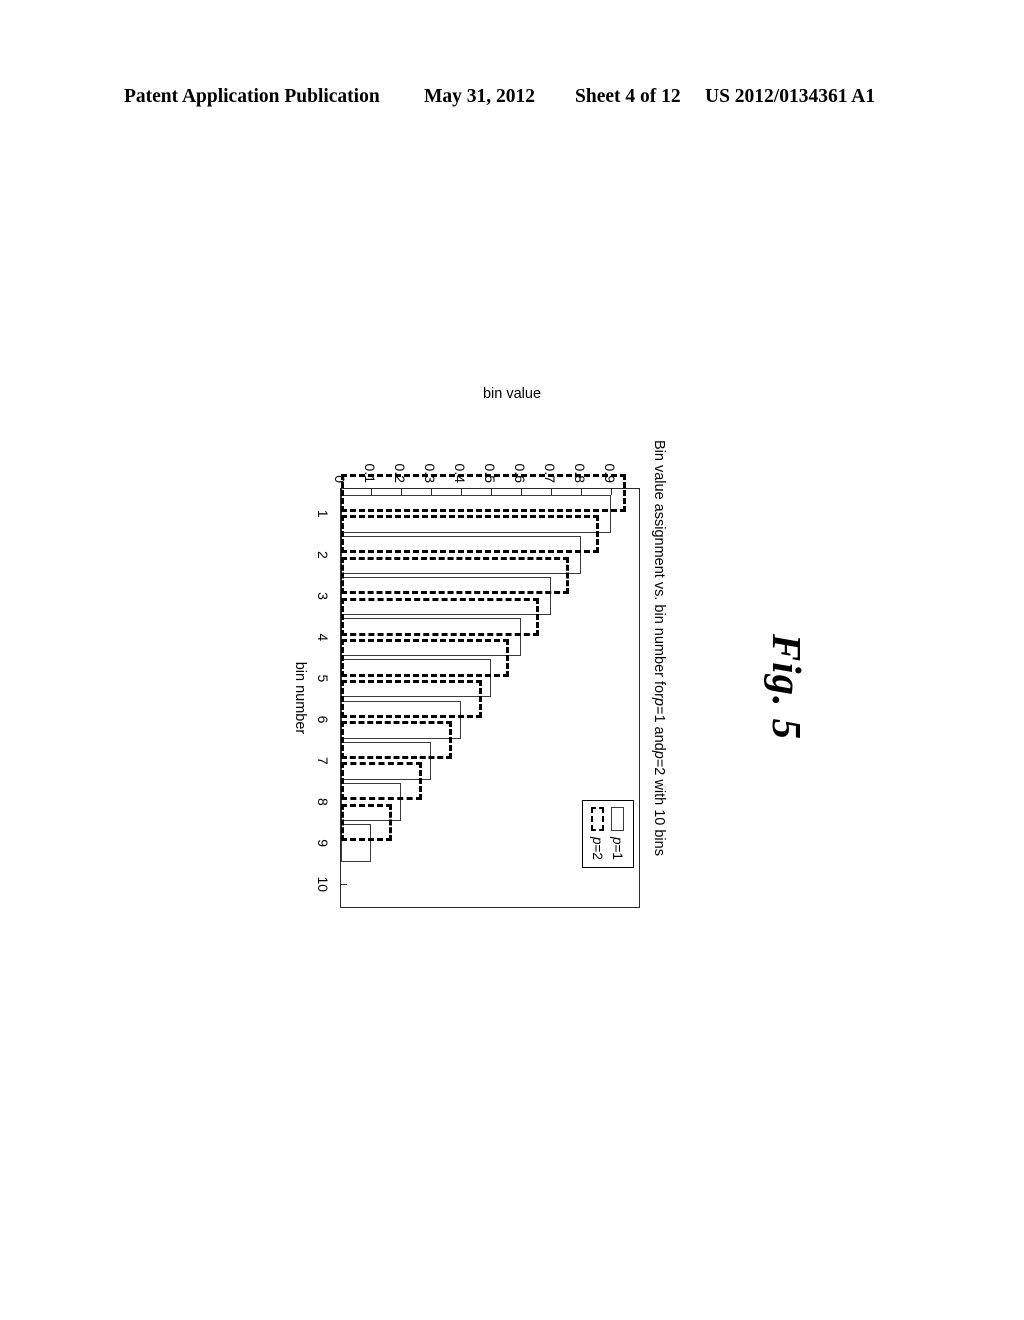 The width and height of the screenshot is (1024, 1320). Describe the element at coordinates (323, 884) in the screenshot. I see `x-axis-tick-label: 10` at that location.